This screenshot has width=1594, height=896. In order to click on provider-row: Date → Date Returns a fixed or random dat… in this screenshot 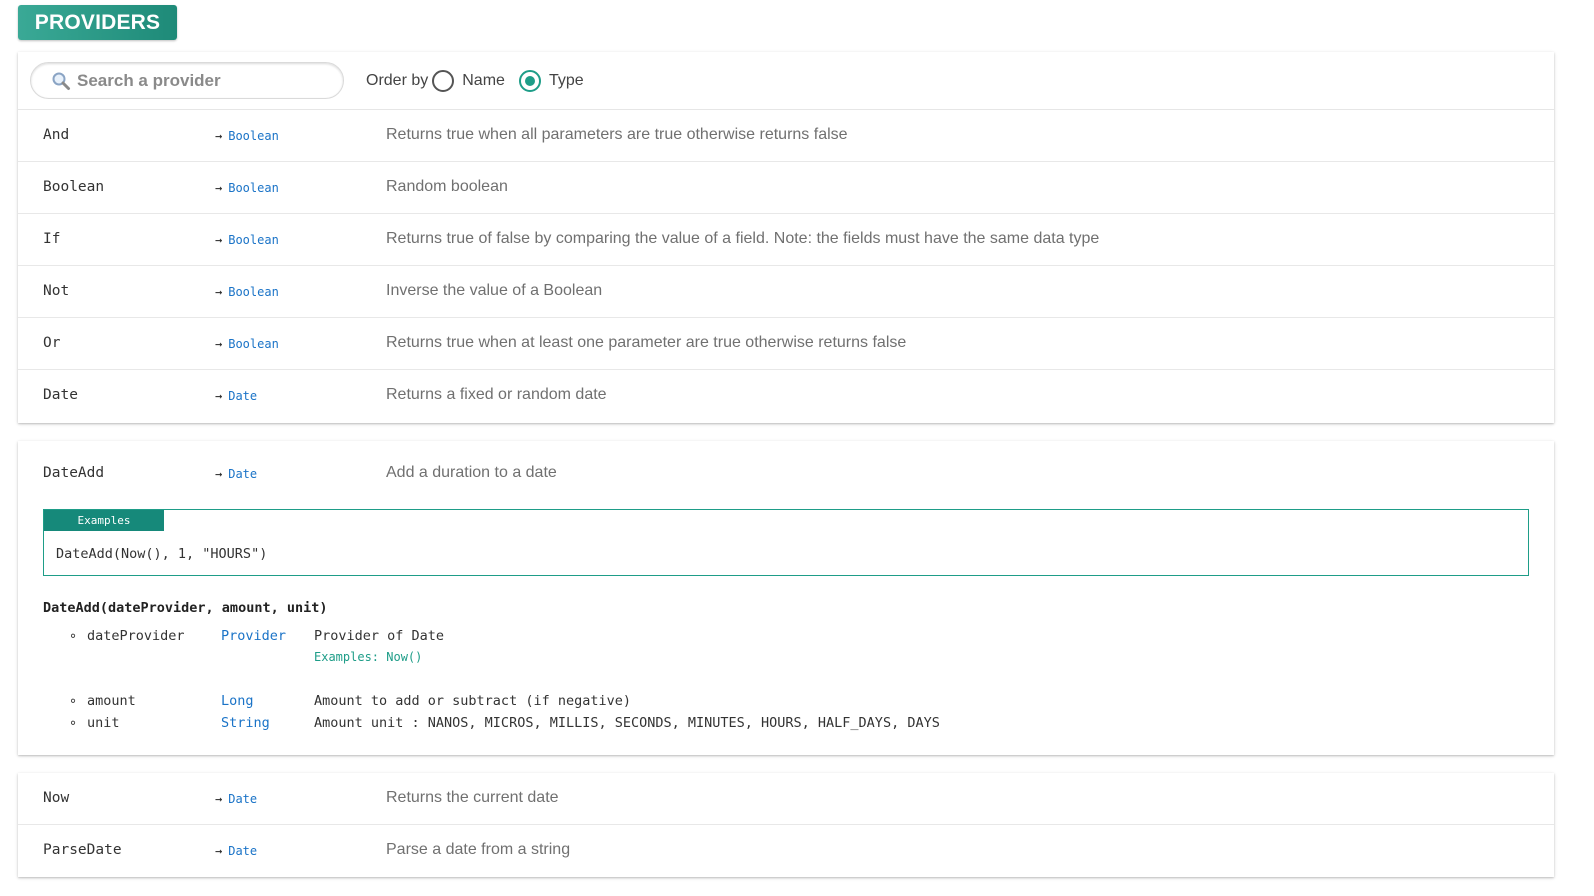, I will do `click(786, 396)`.